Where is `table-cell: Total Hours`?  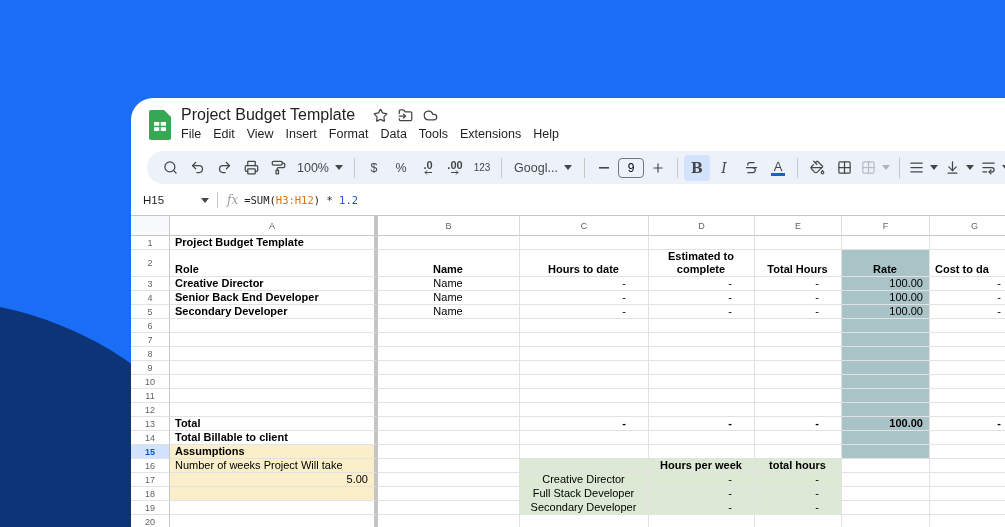
table-cell: Total Hours is located at coordinates (798, 263).